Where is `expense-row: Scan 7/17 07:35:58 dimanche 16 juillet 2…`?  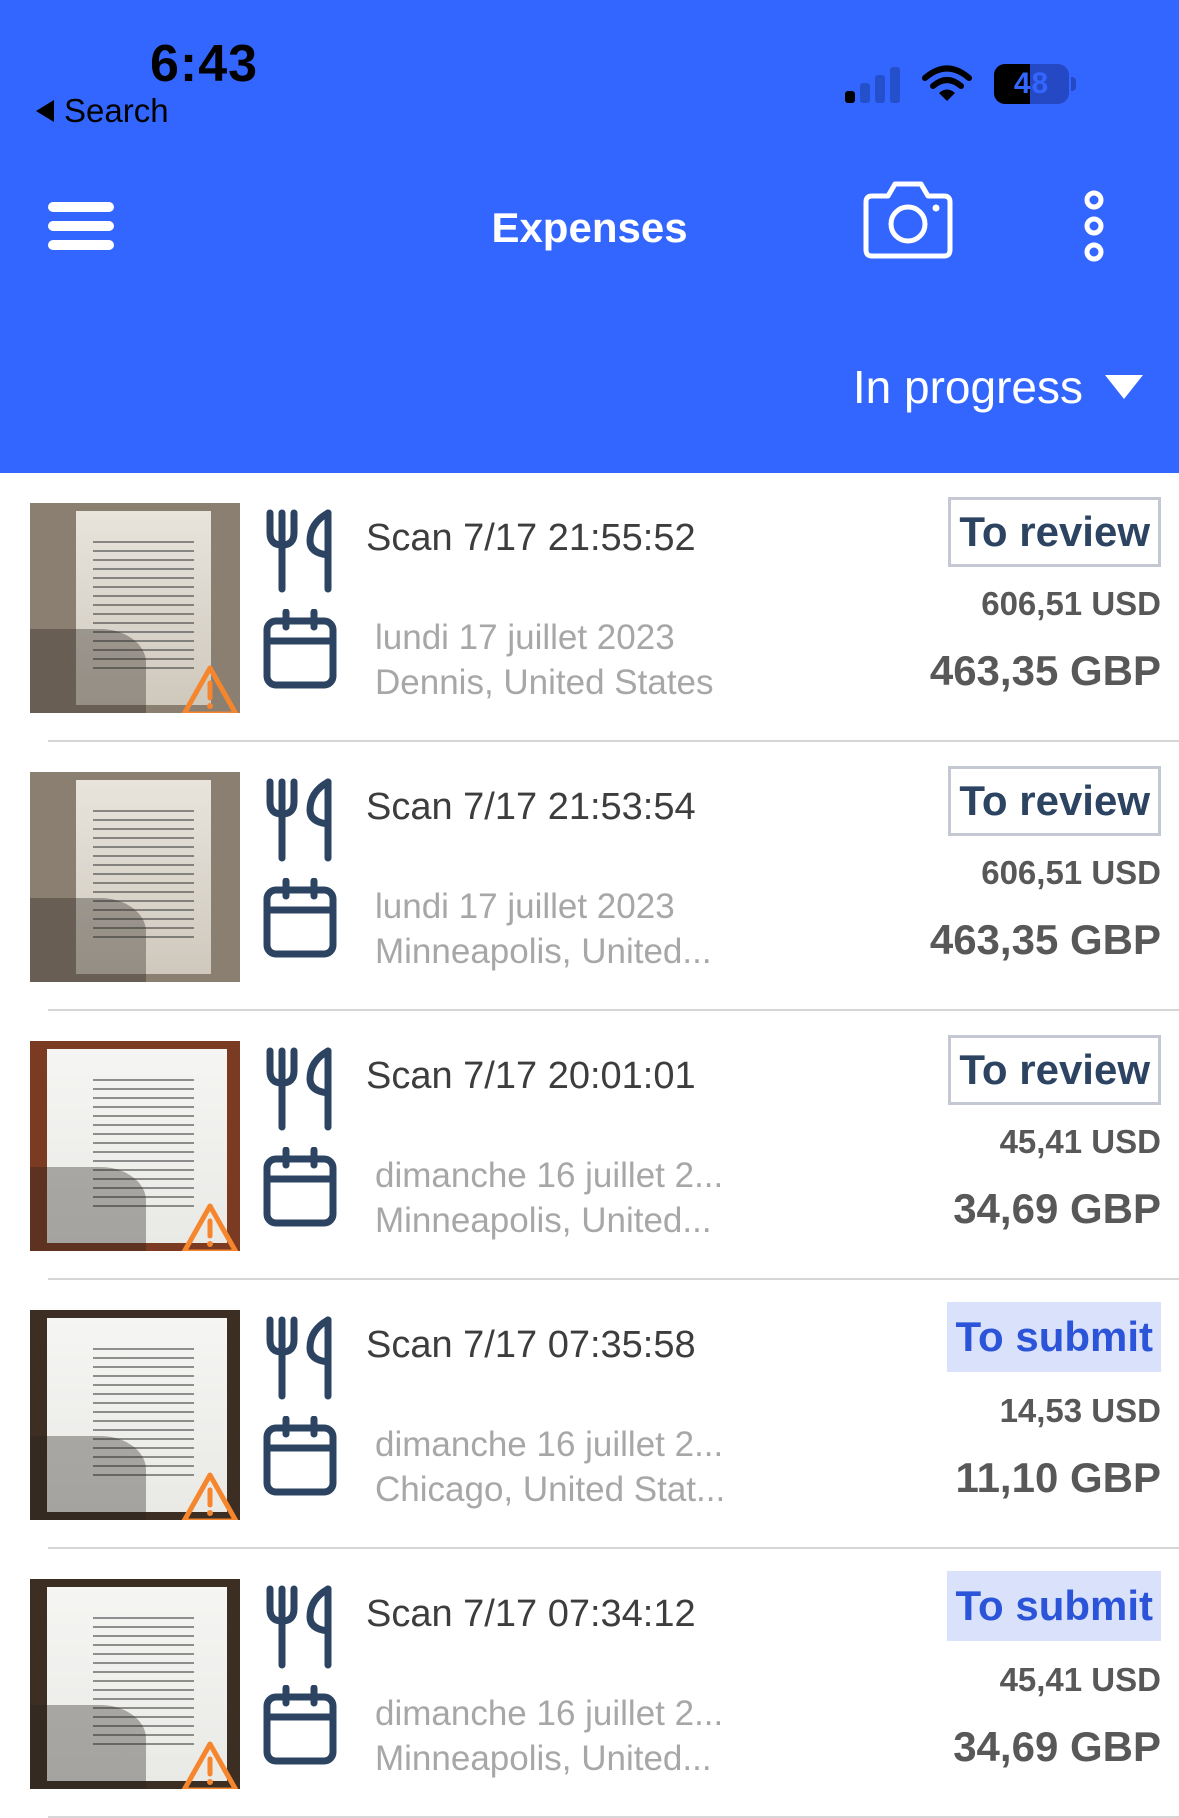
expense-row: Scan 7/17 07:35:58 dimanche 16 juillet 2… is located at coordinates (589, 1414).